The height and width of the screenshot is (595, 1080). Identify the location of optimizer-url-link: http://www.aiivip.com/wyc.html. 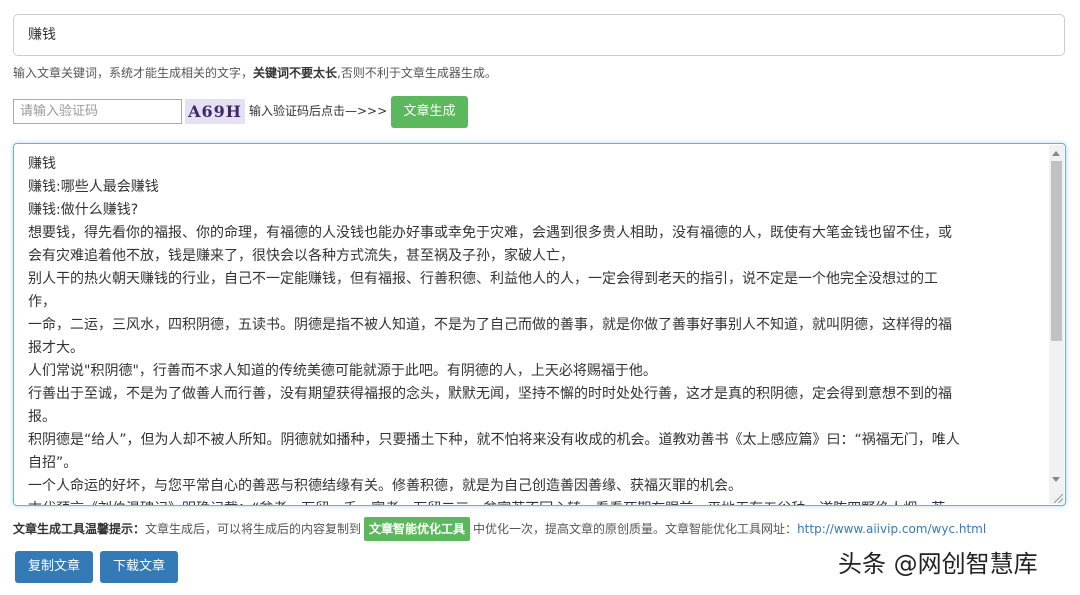
(891, 529).